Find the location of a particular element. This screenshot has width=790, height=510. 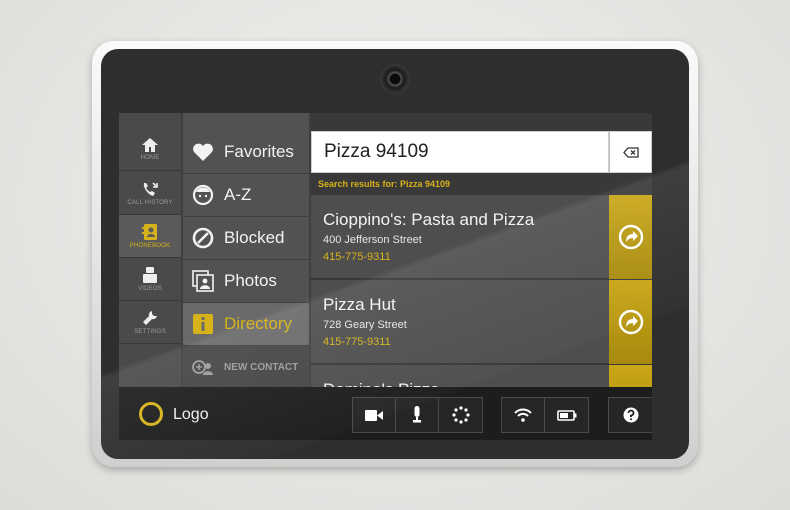

wifi-button is located at coordinates (523, 415).